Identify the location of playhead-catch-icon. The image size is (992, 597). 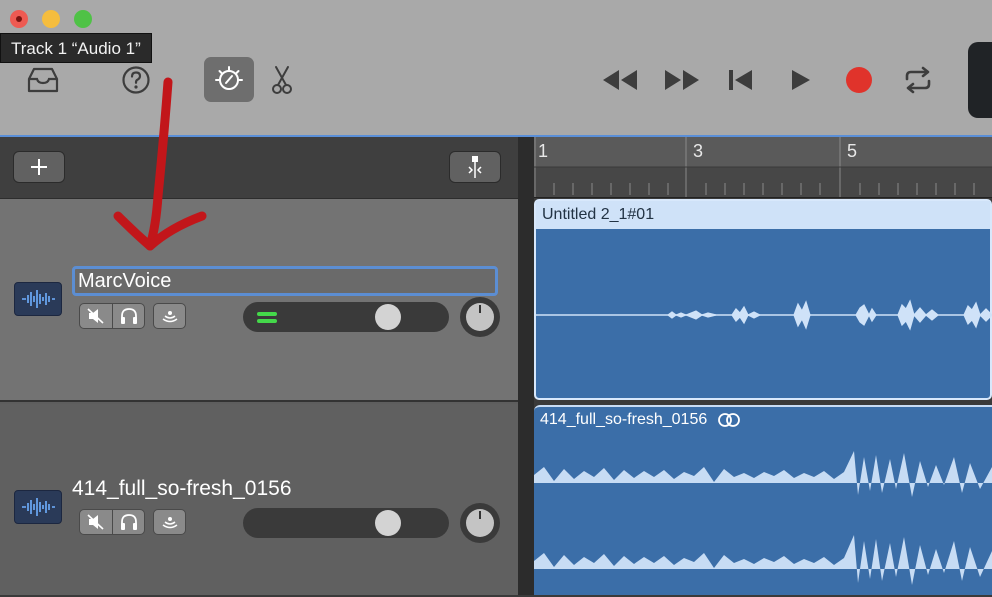
(475, 167).